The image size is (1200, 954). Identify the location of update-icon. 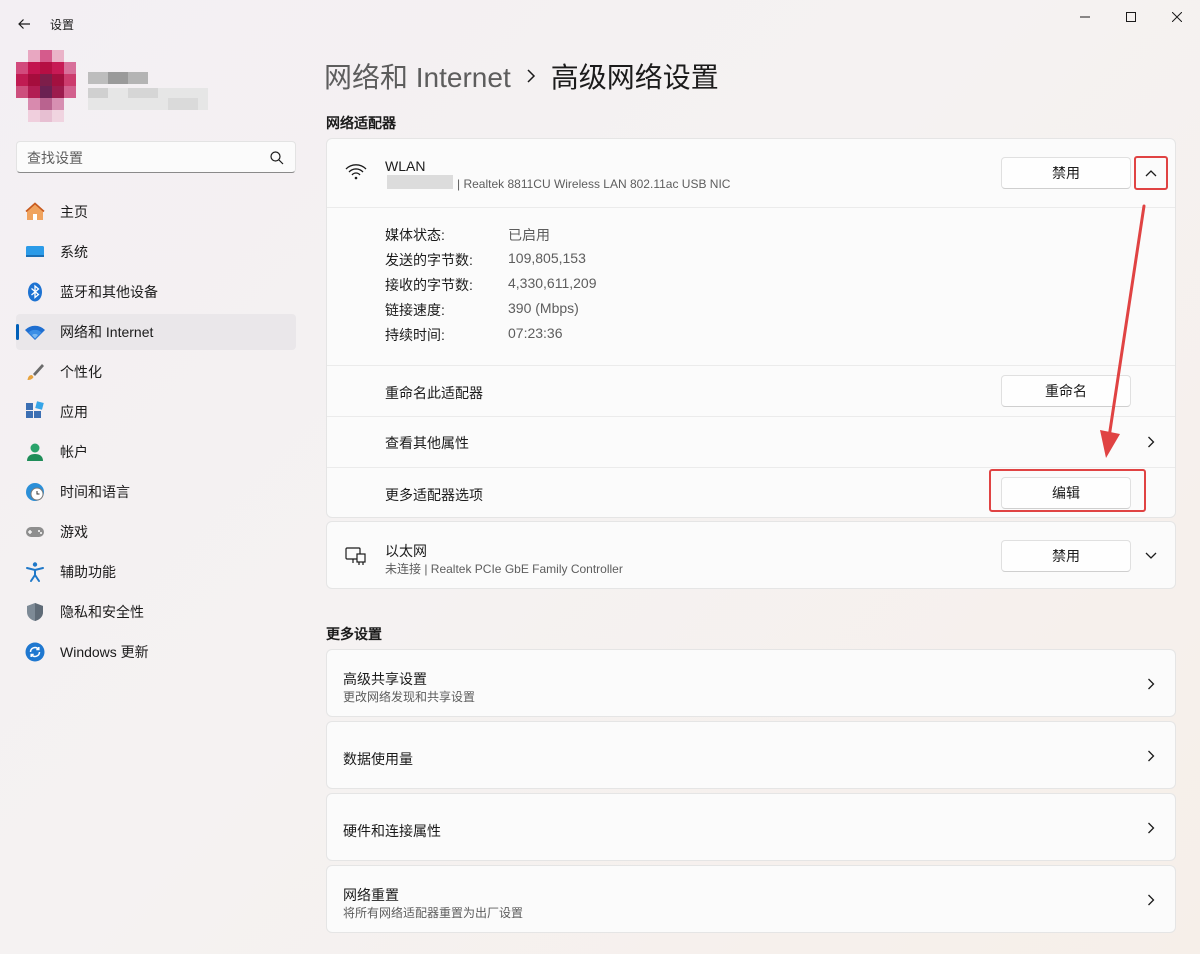
(35, 652).